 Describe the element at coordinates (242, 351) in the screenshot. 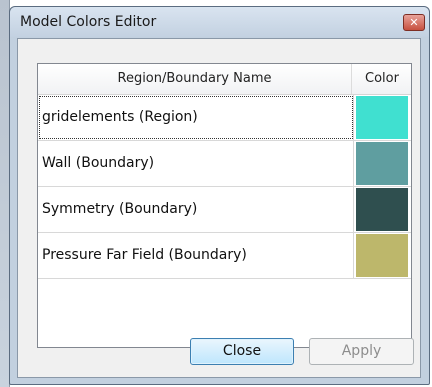

I see `close-button: Close` at that location.